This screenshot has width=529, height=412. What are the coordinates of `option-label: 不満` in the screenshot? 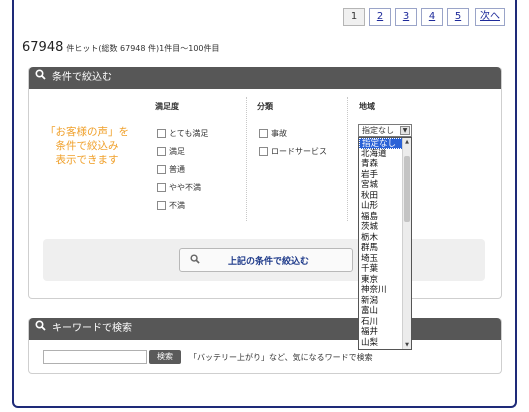 It's located at (177, 205).